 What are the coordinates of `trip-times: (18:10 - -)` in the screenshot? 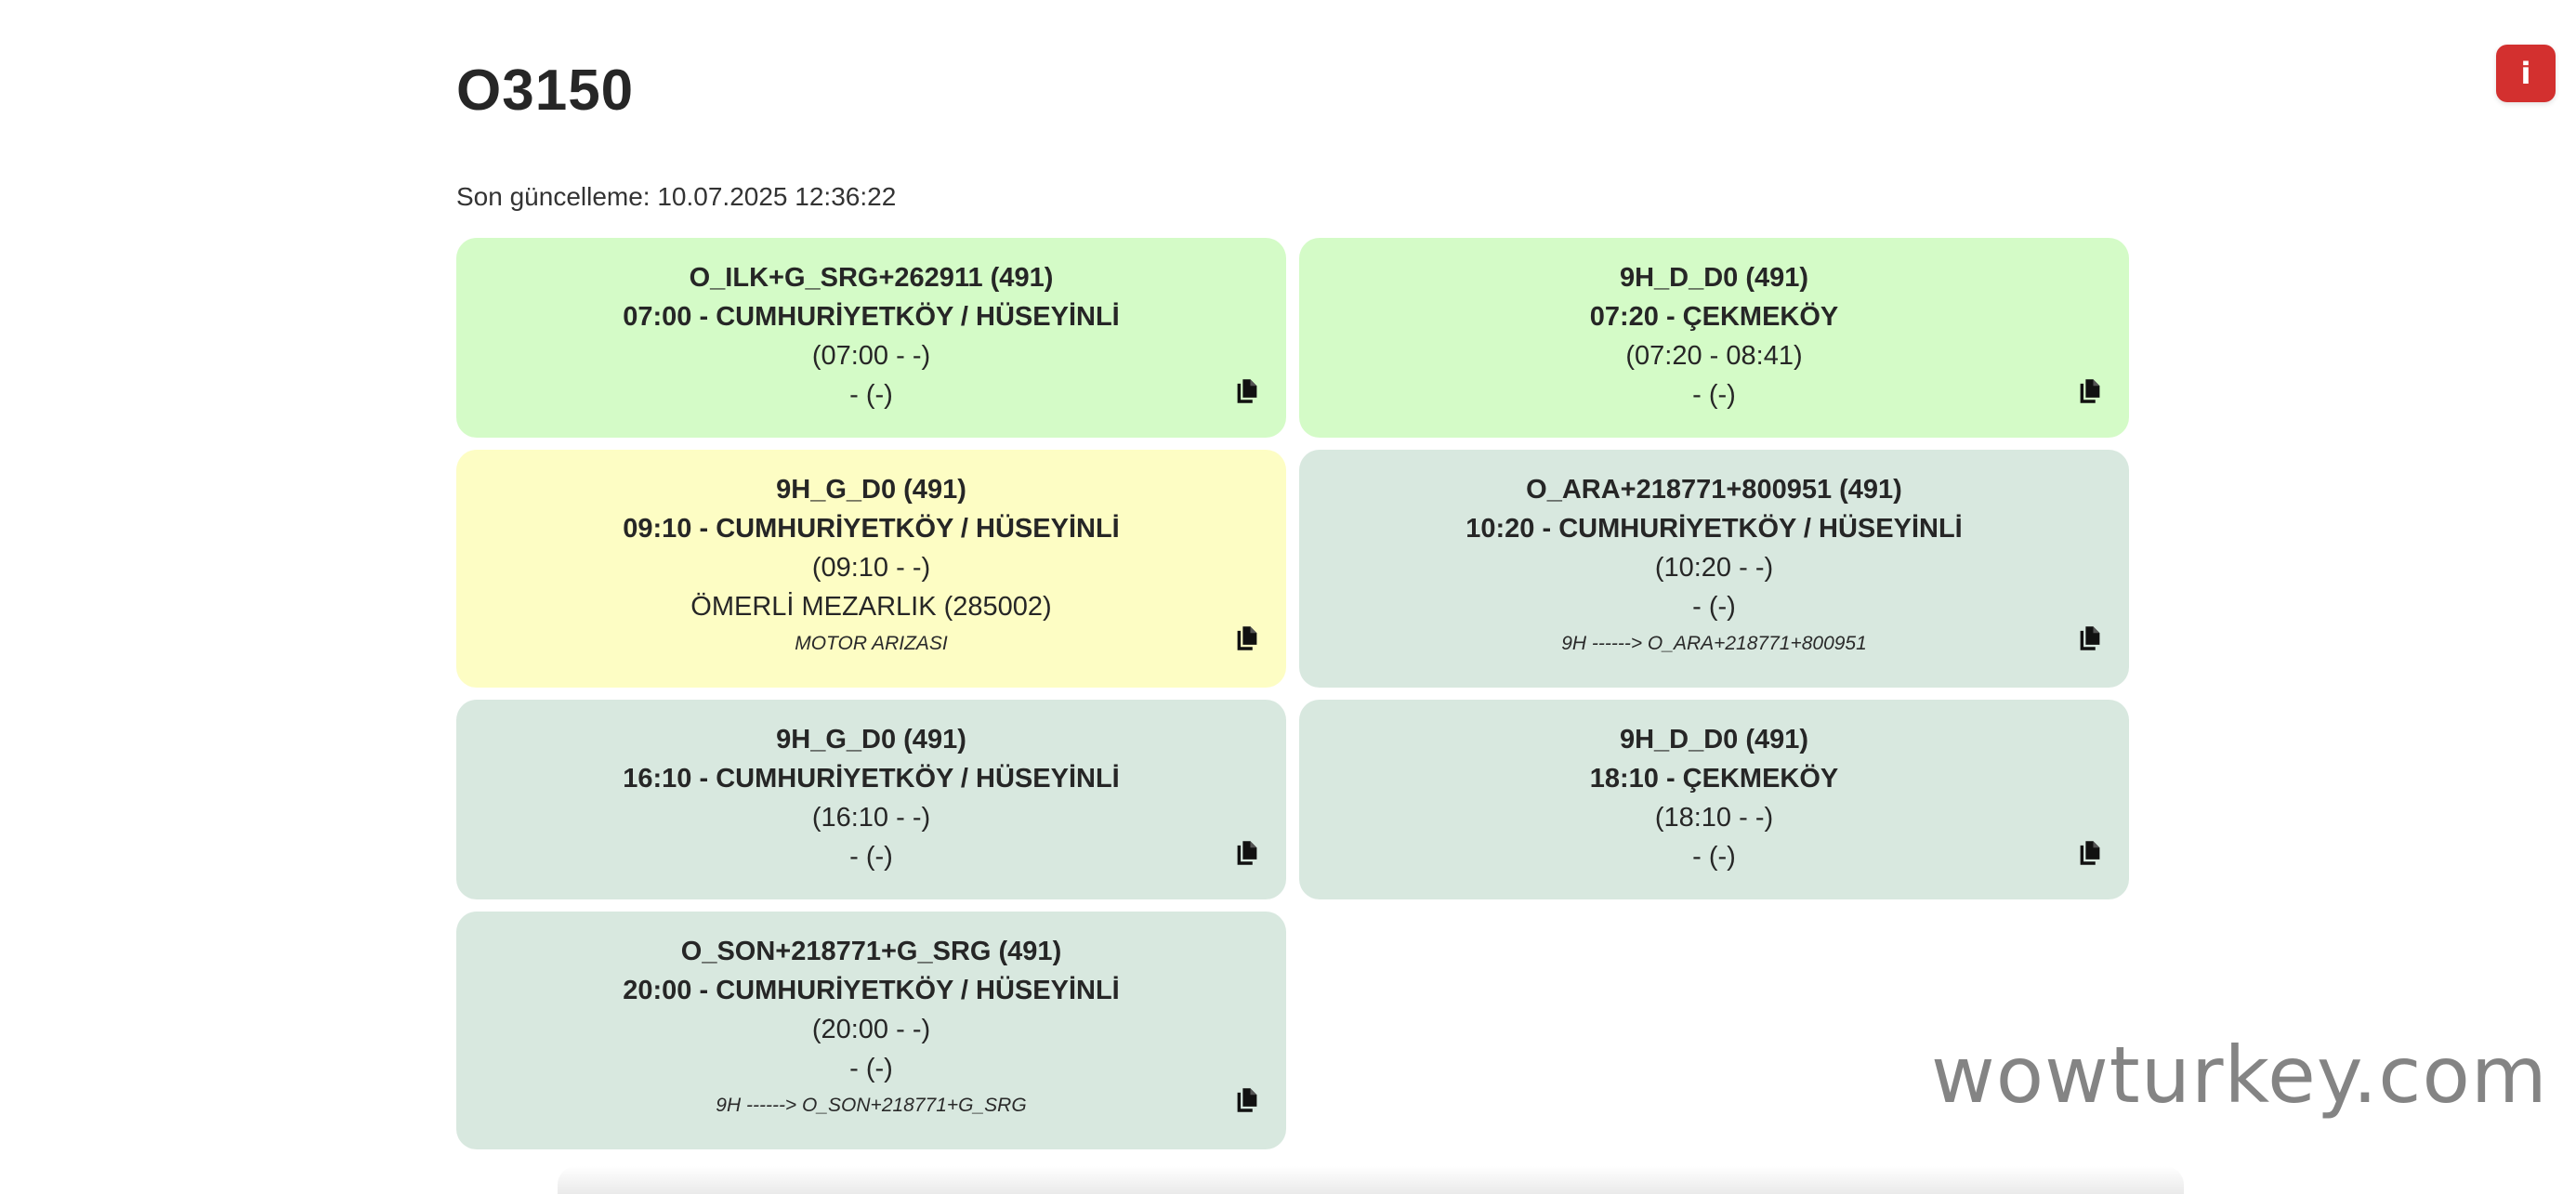 It's located at (1714, 818).